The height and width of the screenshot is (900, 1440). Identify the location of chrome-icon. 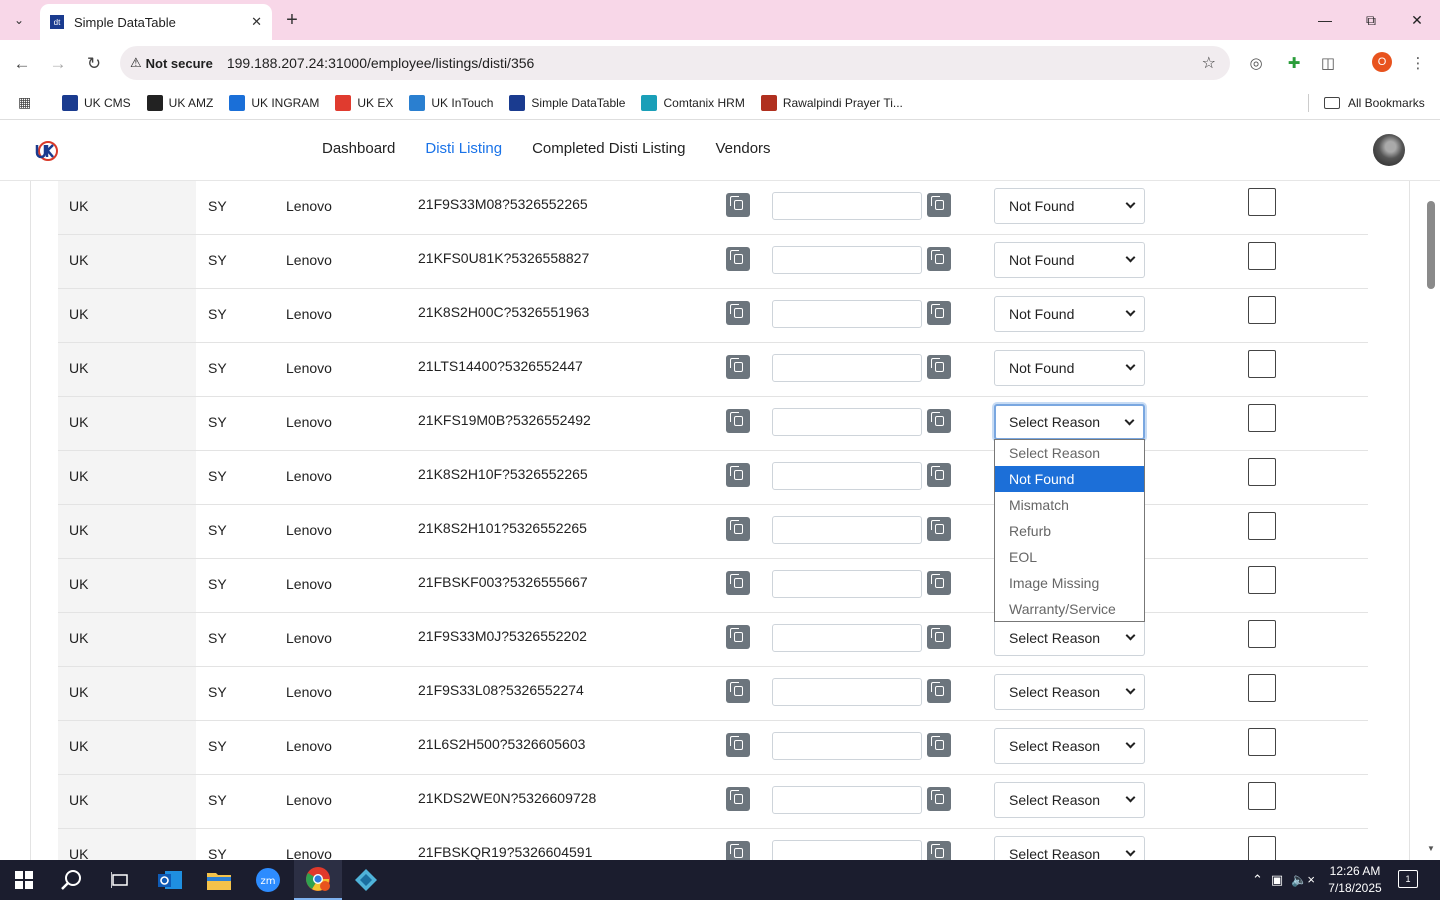
(318, 880).